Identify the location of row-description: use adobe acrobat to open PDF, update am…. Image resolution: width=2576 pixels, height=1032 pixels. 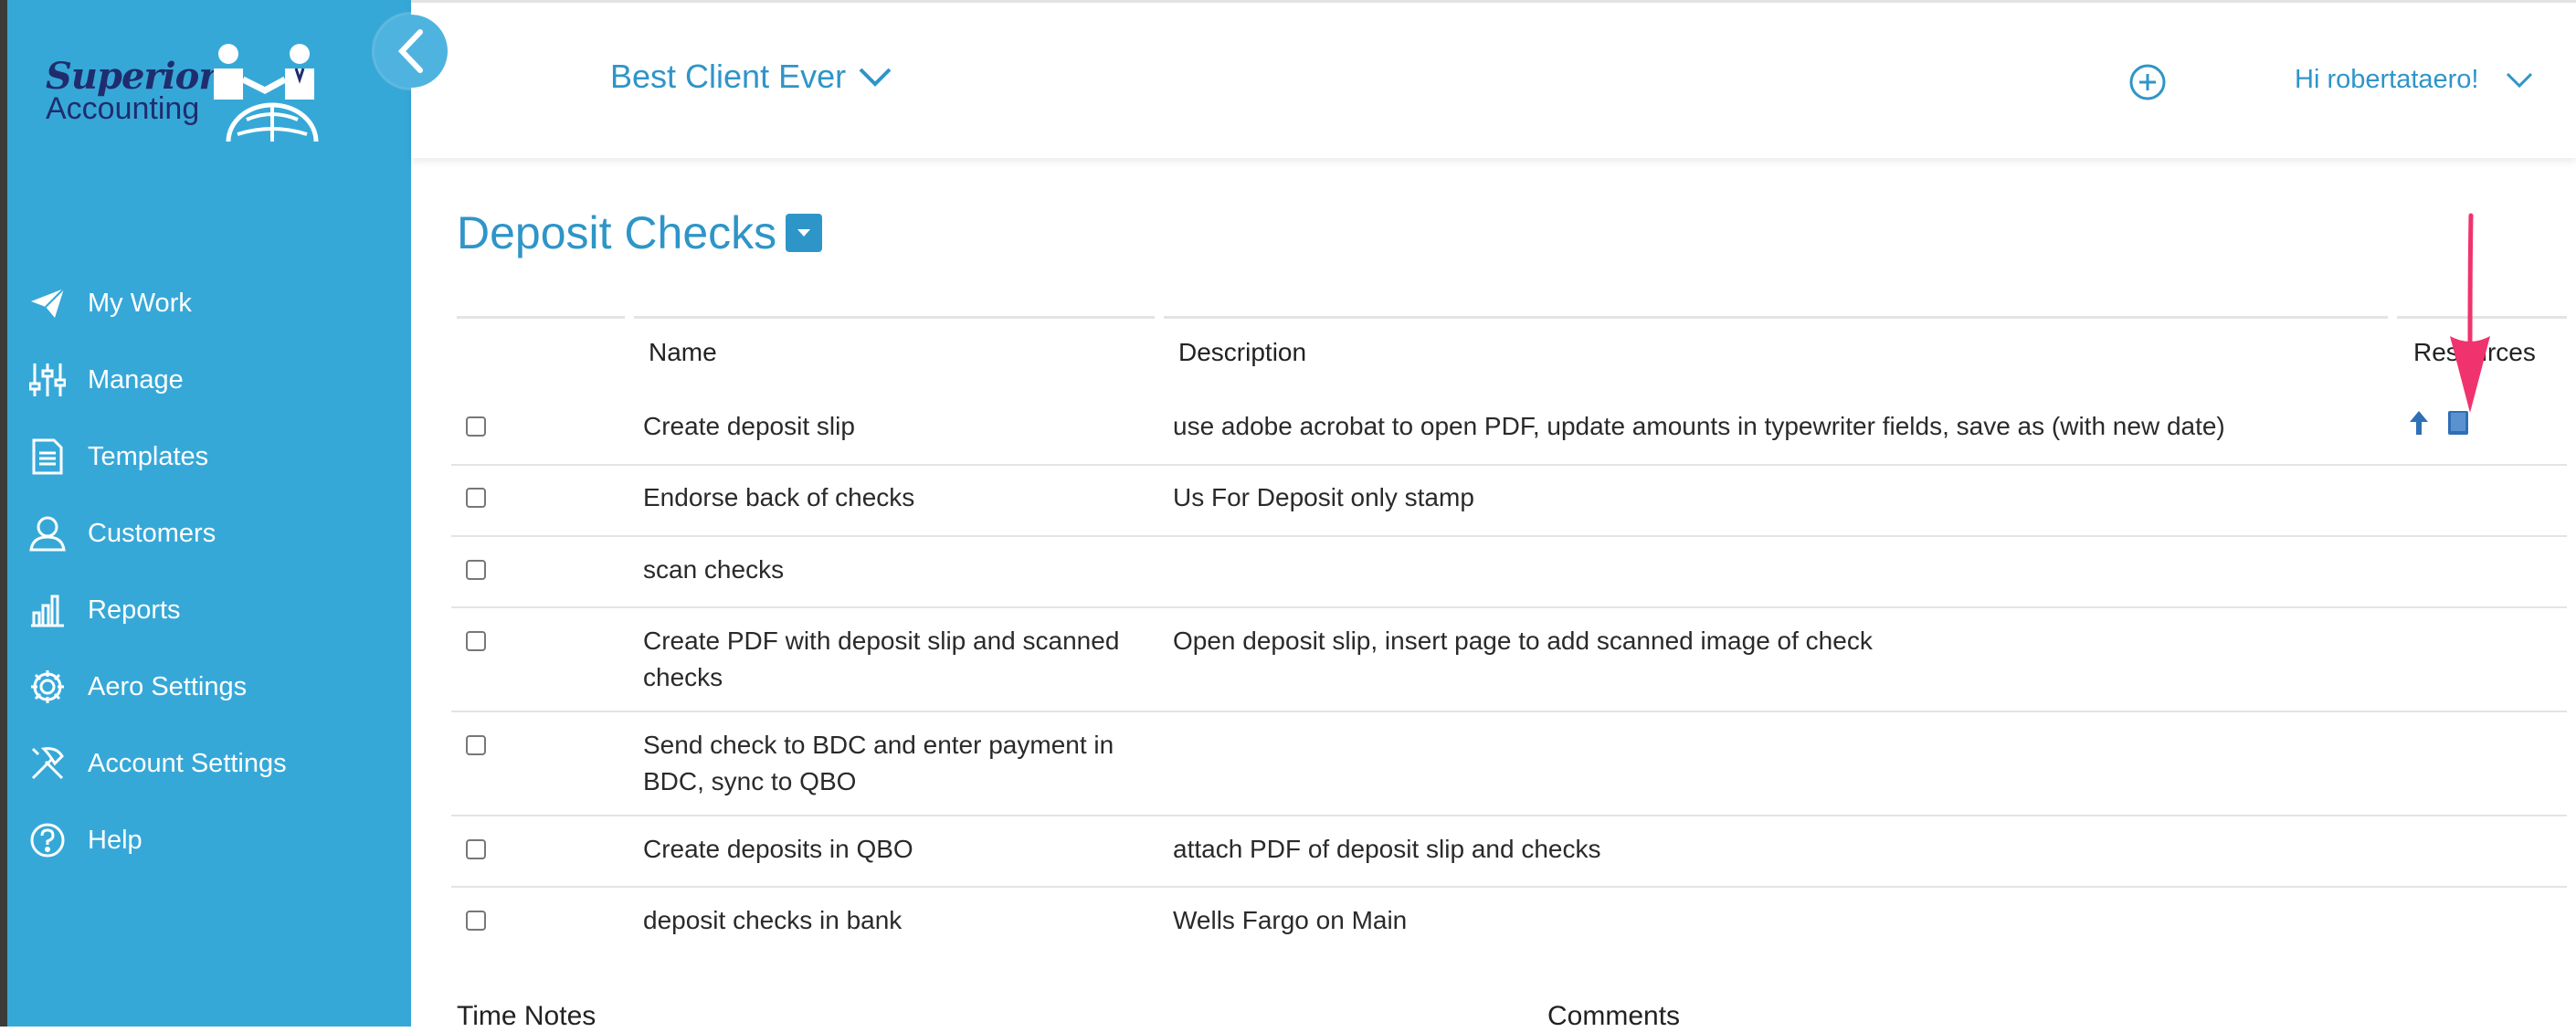
(1699, 426).